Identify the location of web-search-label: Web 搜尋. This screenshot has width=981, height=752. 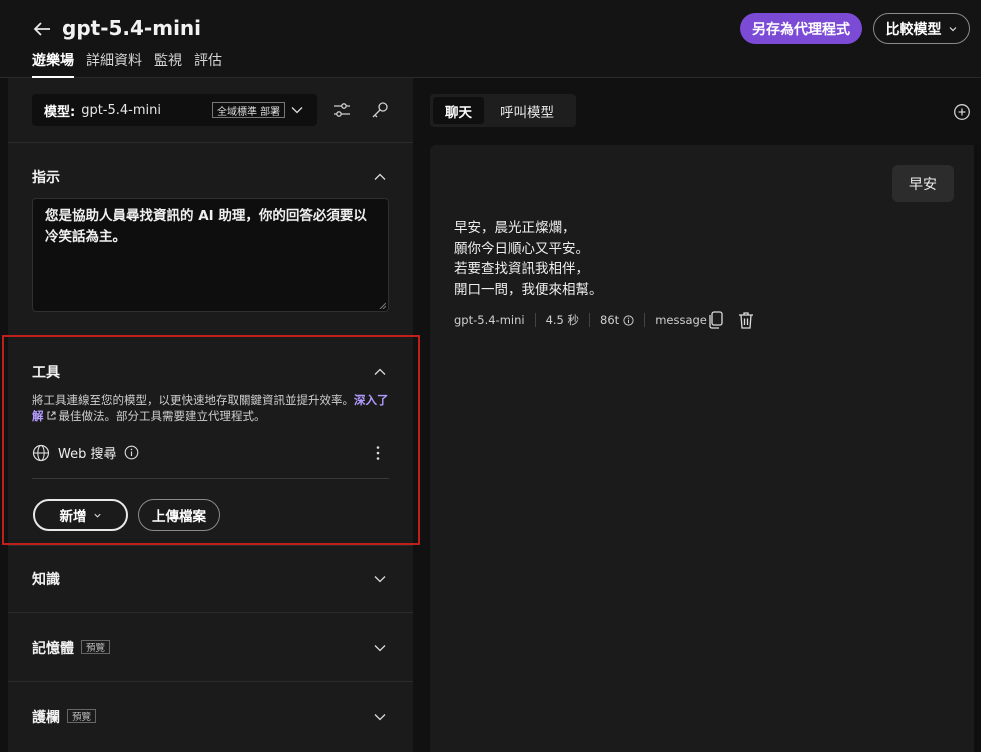
(87, 454).